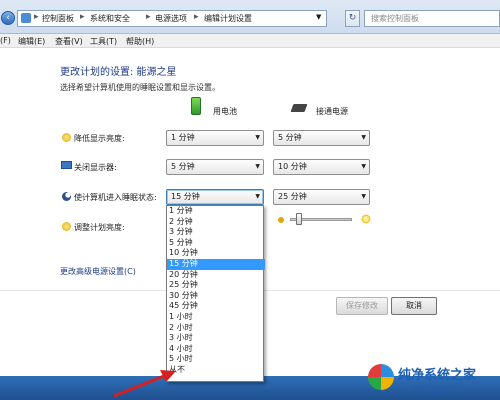 The height and width of the screenshot is (400, 500). Describe the element at coordinates (216, 317) in the screenshot. I see `dropdown-option: 1 小时` at that location.